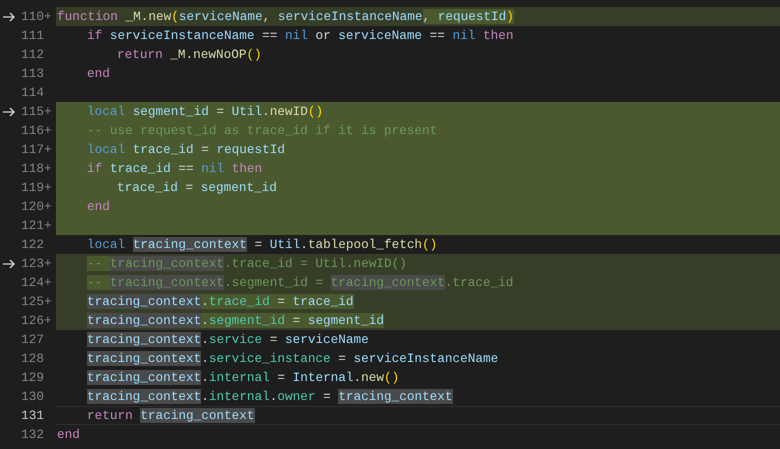 The height and width of the screenshot is (449, 780). Describe the element at coordinates (243, 378) in the screenshot. I see `code-line: tracing_context.internal = Internal.new()` at that location.